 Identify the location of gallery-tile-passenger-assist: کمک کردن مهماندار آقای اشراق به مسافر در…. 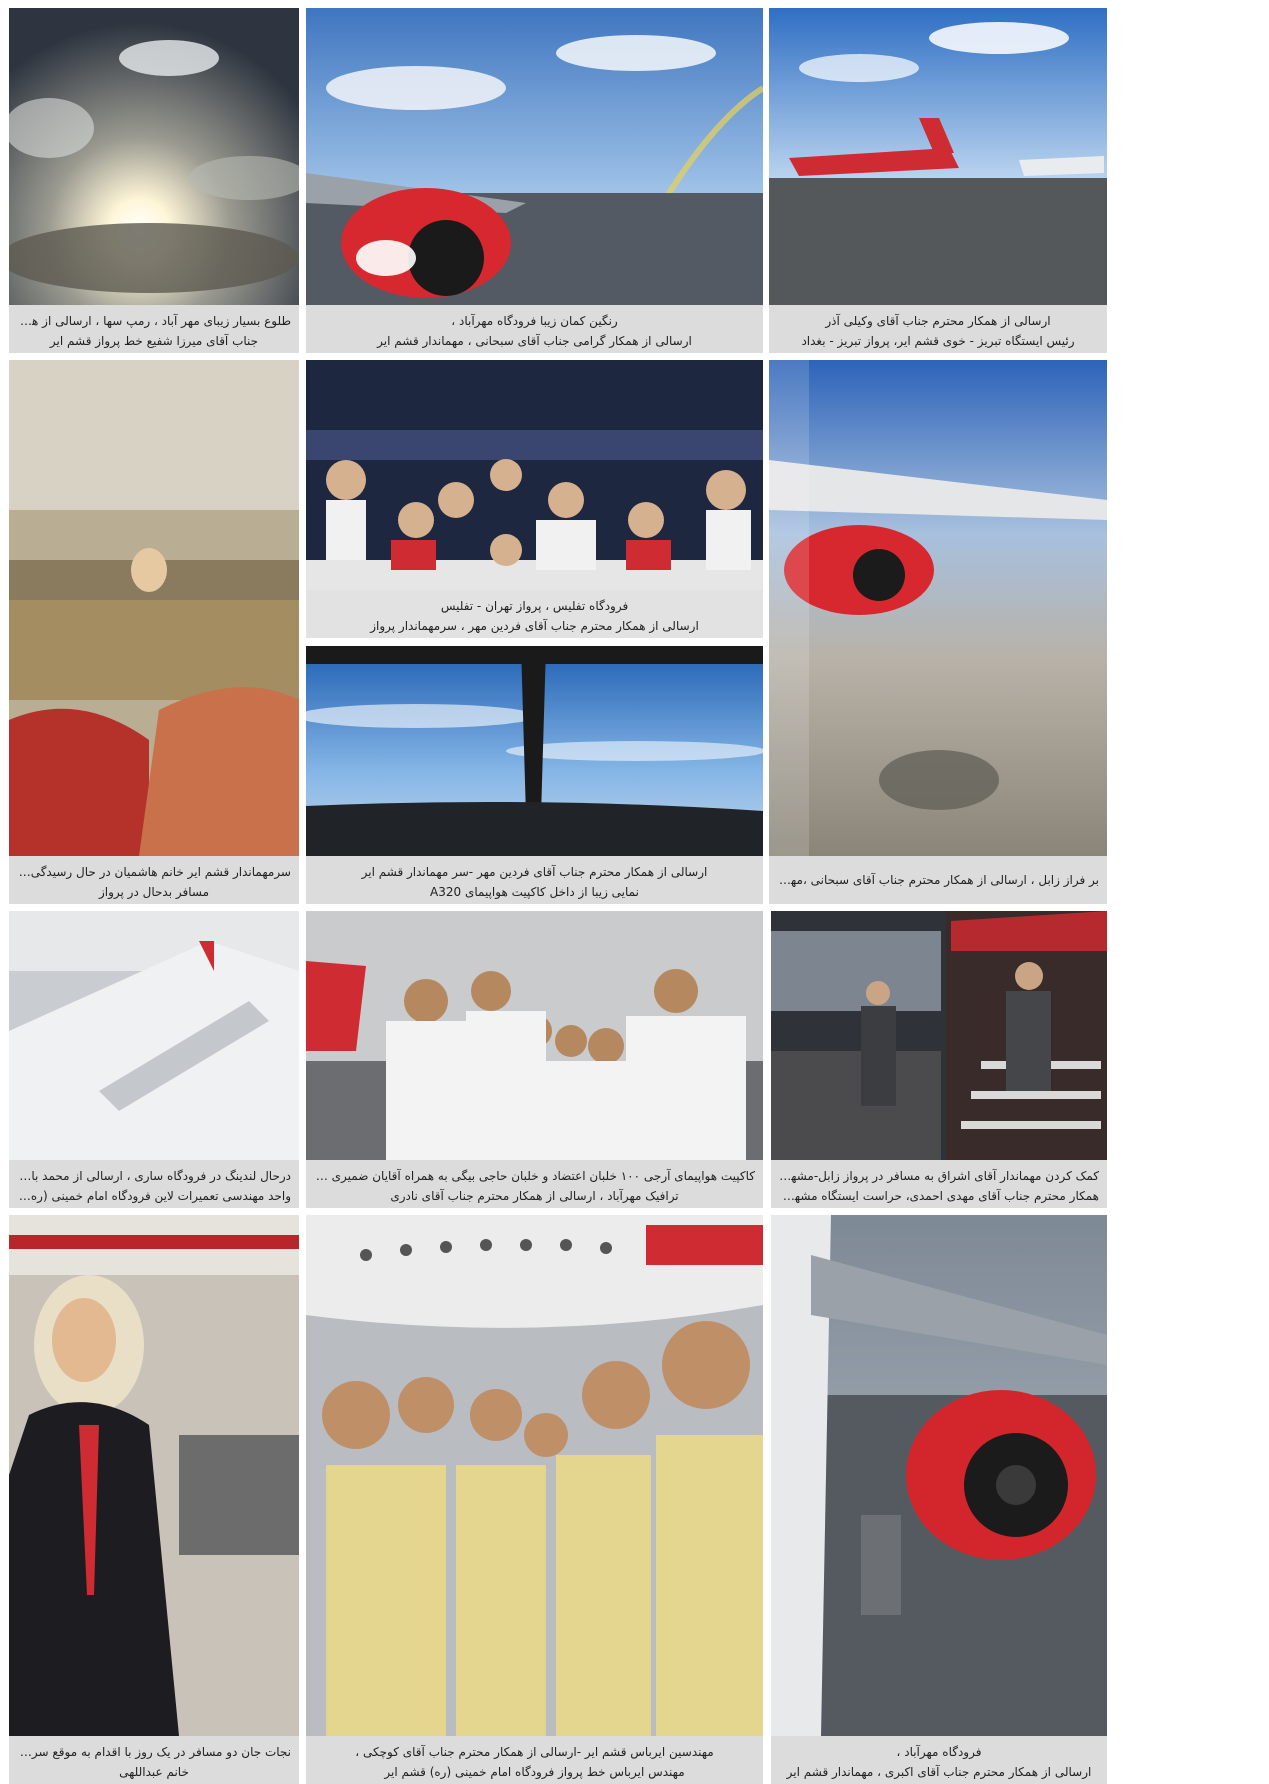
(939, 1059).